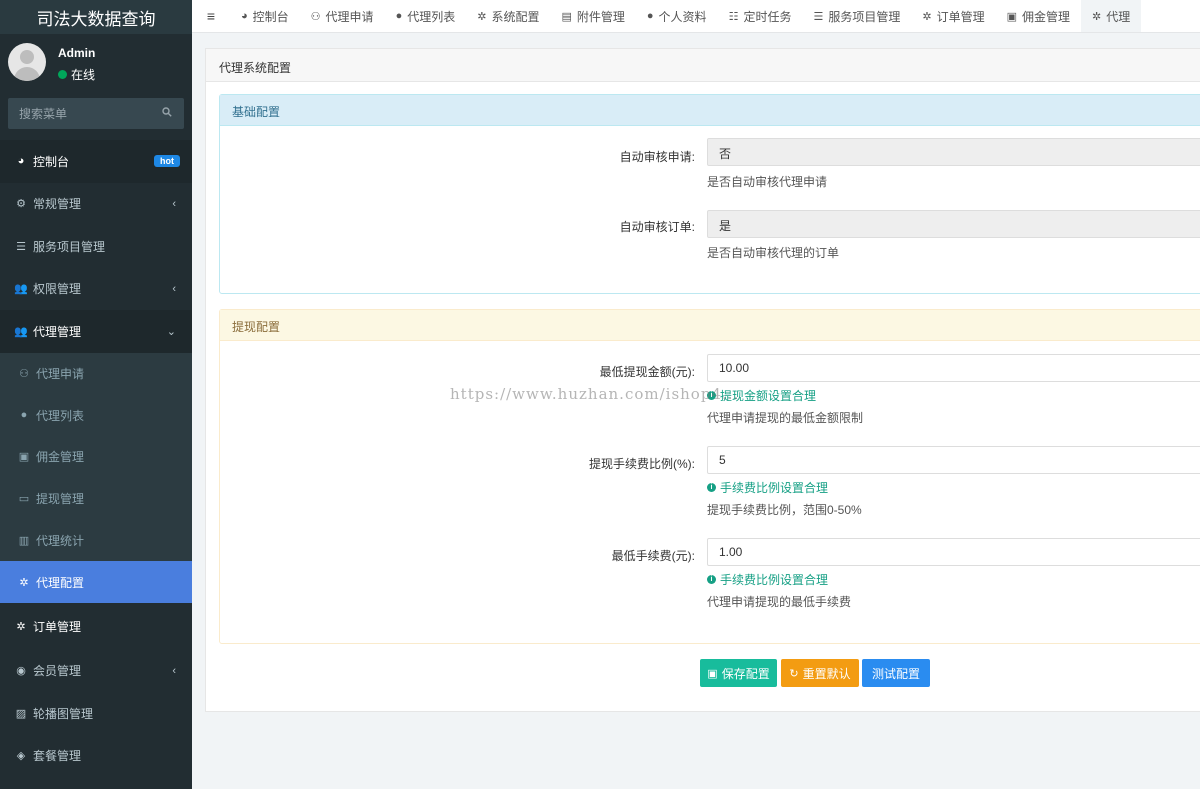 The height and width of the screenshot is (789, 1200). What do you see at coordinates (96, 755) in the screenshot?
I see `sidebar-item-packages: ◈ 套餐管理` at bounding box center [96, 755].